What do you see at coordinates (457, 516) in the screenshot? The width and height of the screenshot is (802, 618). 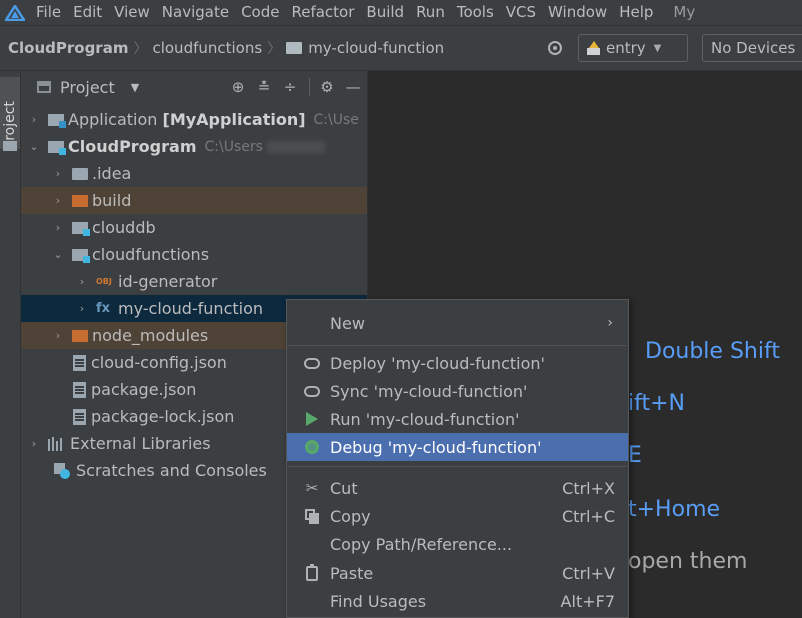 I see `menu-item-copy: Copy Ctrl+C` at bounding box center [457, 516].